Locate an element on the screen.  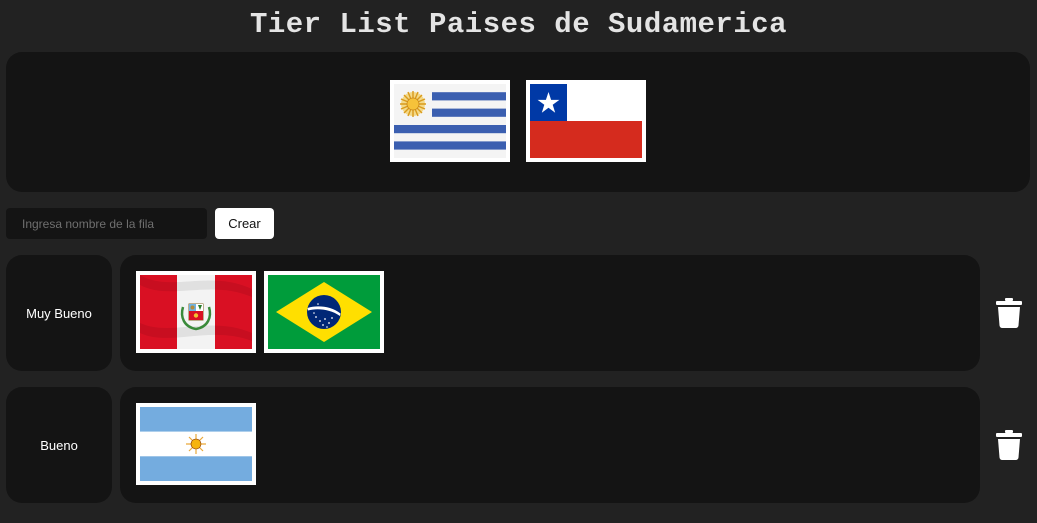
delete-row-bueno-button is located at coordinates (1009, 445).